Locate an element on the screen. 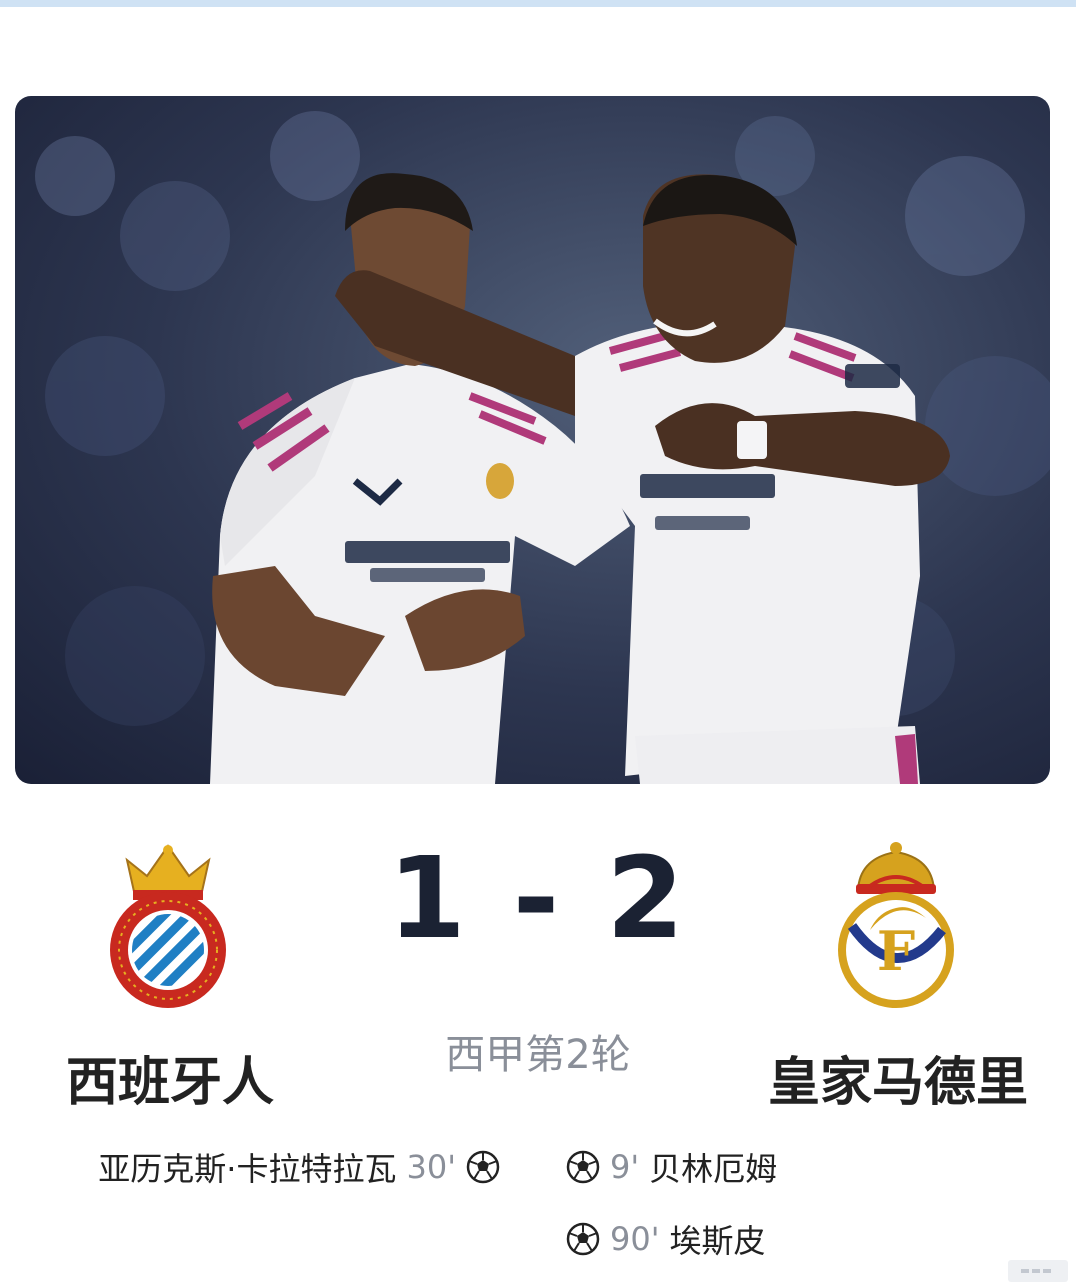  away-team-name: 皇家马德里 is located at coordinates (898, 1083).